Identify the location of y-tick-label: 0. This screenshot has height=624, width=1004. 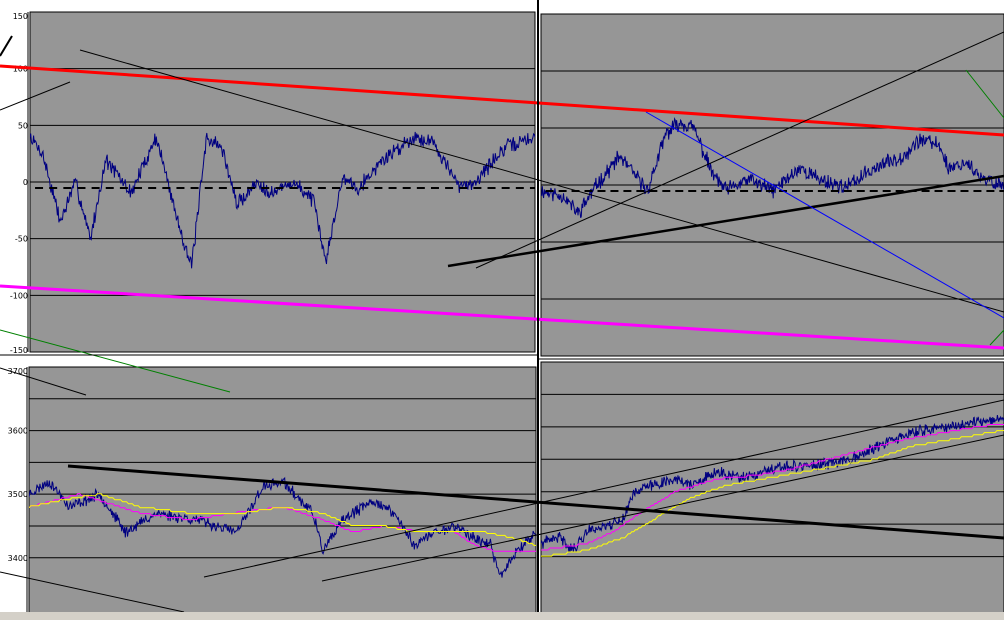
(25, 182).